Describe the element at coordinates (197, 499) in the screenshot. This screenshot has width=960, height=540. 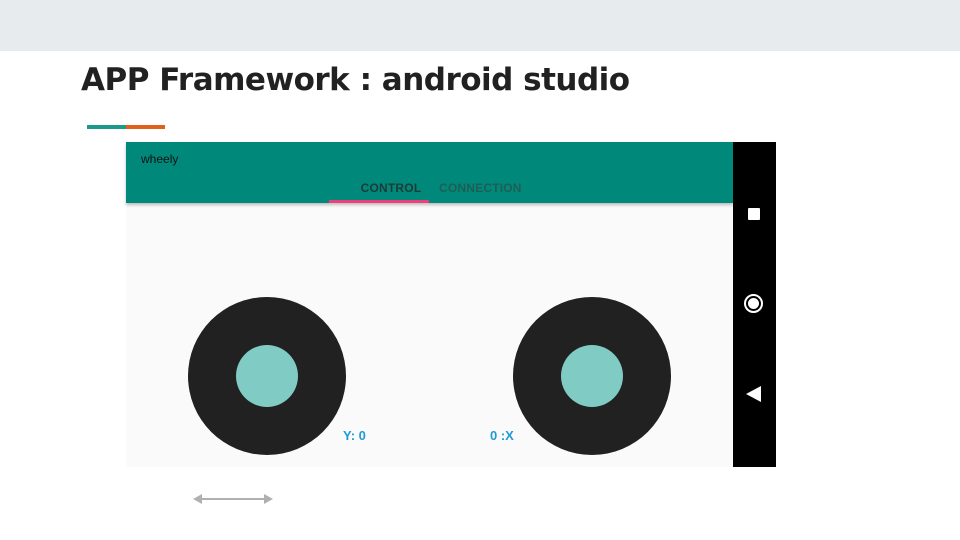
I see `arrow-head-left` at that location.